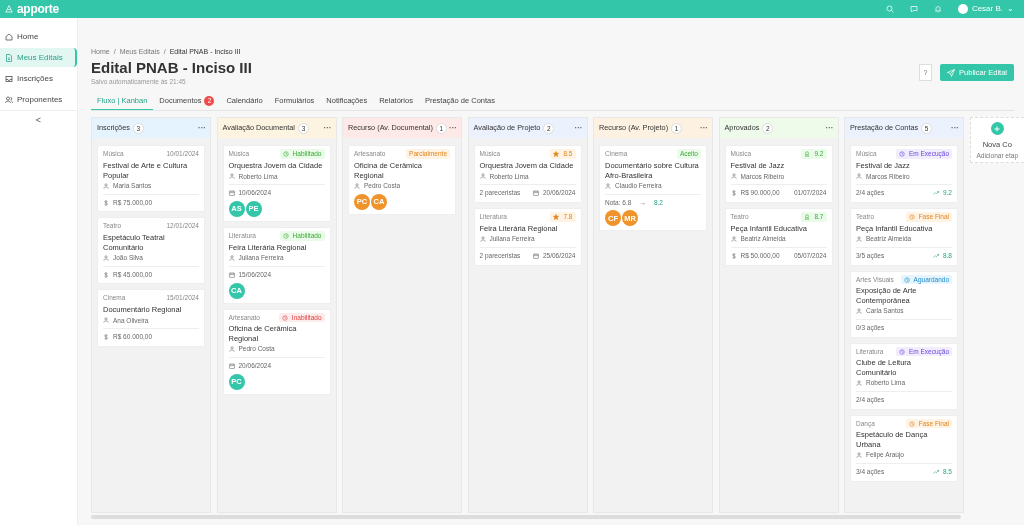  Describe the element at coordinates (38, 99) in the screenshot. I see `sidebar-item: Proponentes` at that location.